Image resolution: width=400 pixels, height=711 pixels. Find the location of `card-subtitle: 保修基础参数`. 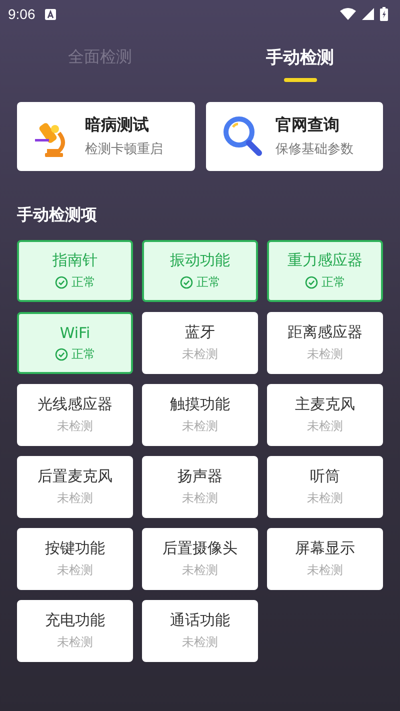

card-subtitle: 保修基础参数 is located at coordinates (315, 149).